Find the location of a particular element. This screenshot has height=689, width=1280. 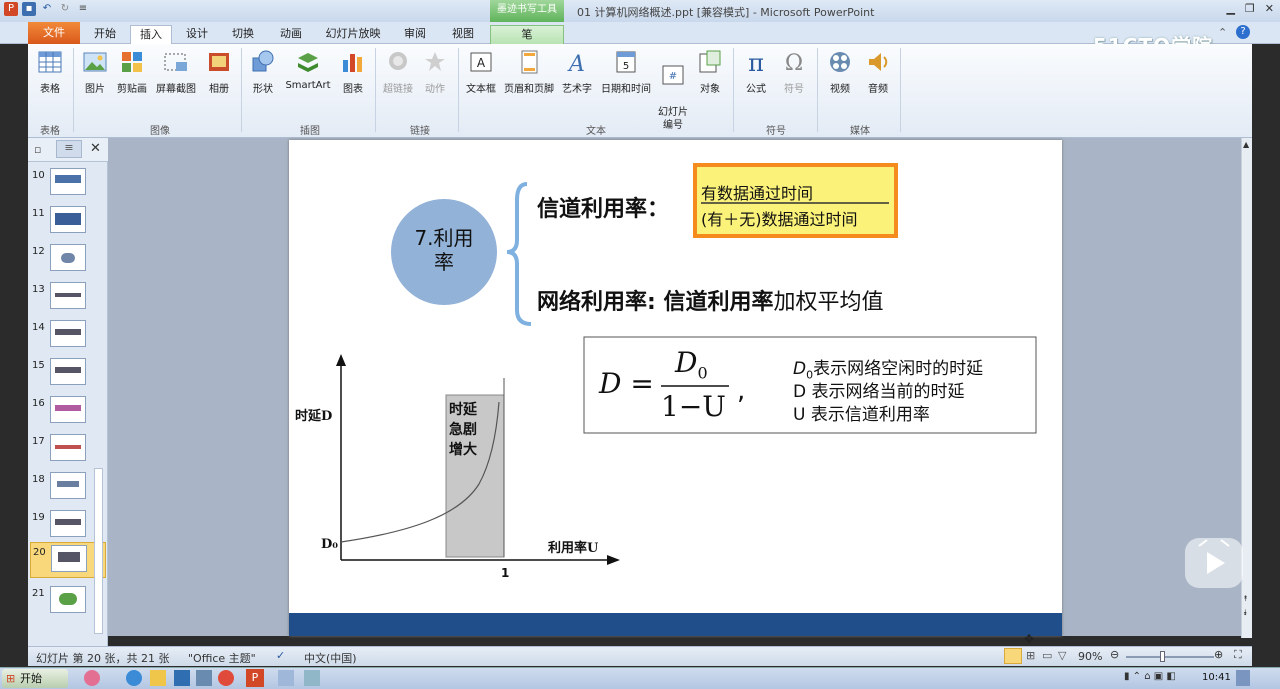

chart-y-label: 时延D is located at coordinates (314, 416).